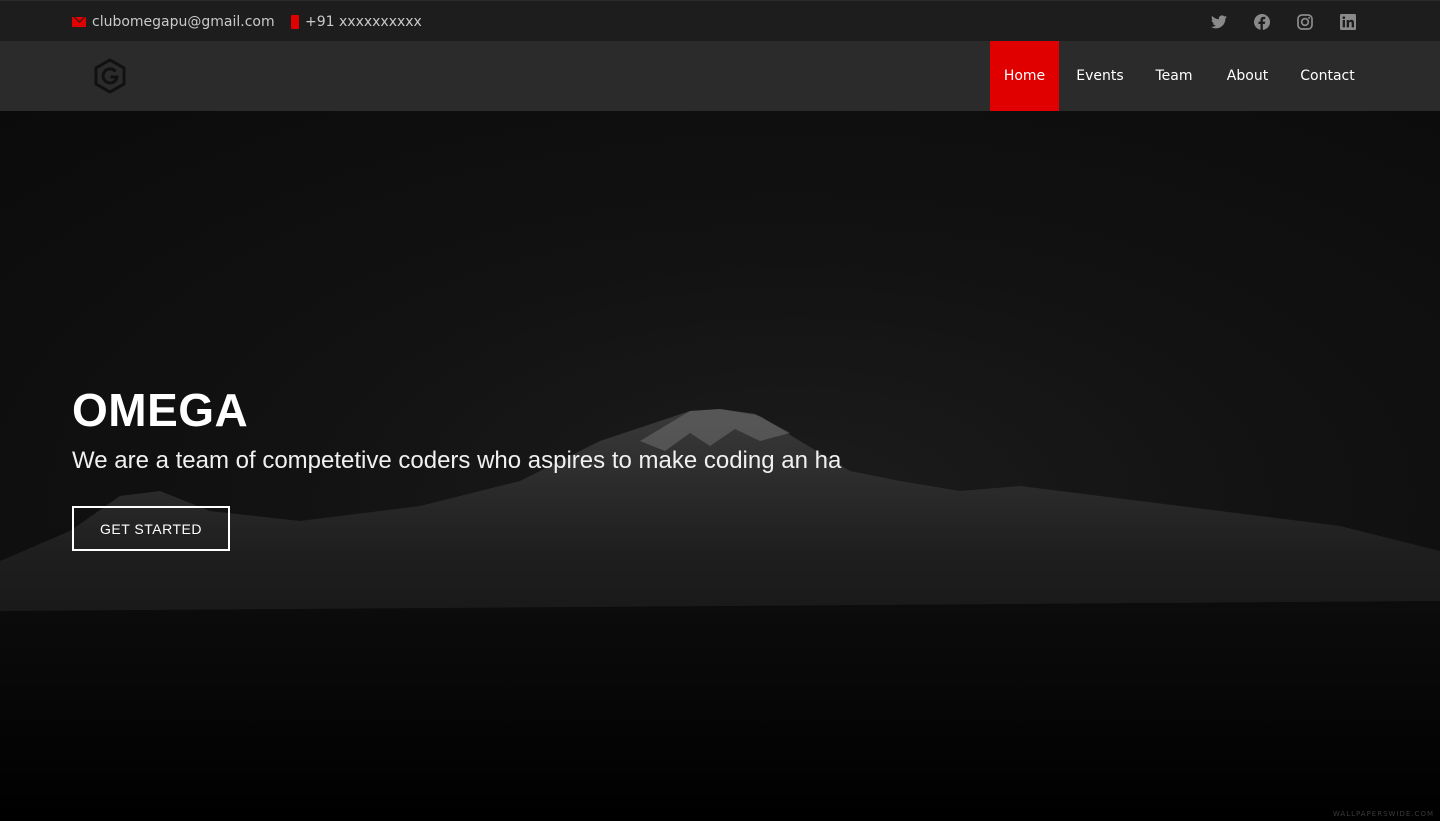  I want to click on linkedin-icon, so click(1348, 21).